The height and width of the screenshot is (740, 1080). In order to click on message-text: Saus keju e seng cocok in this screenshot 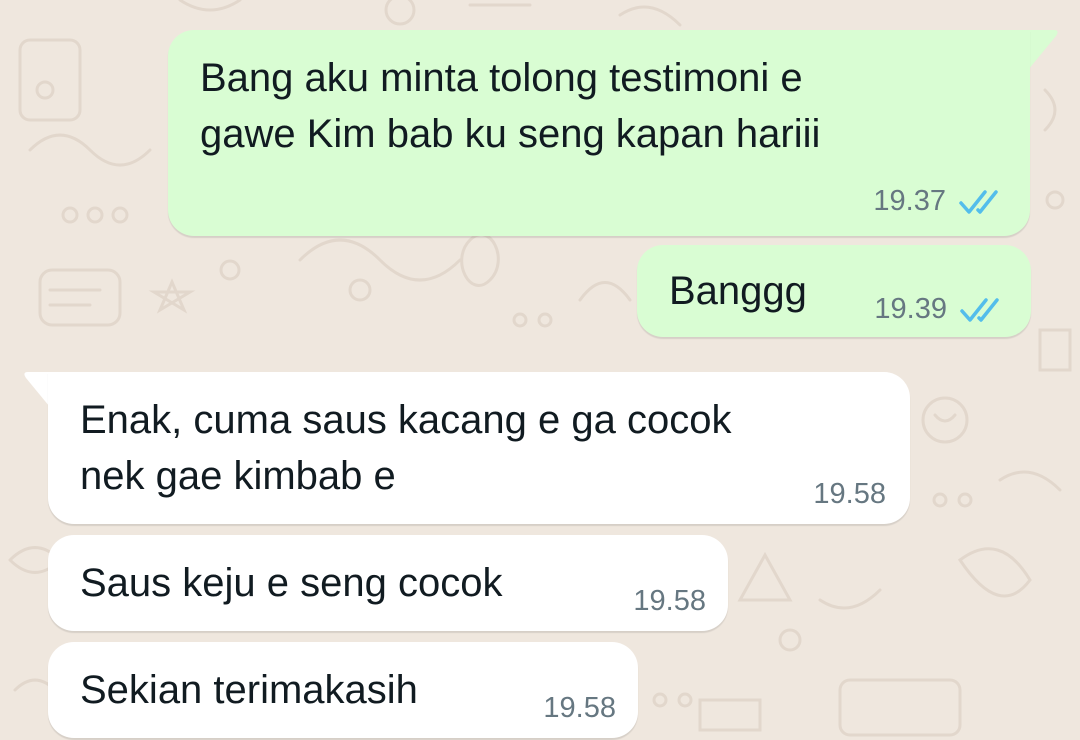, I will do `click(291, 583)`.